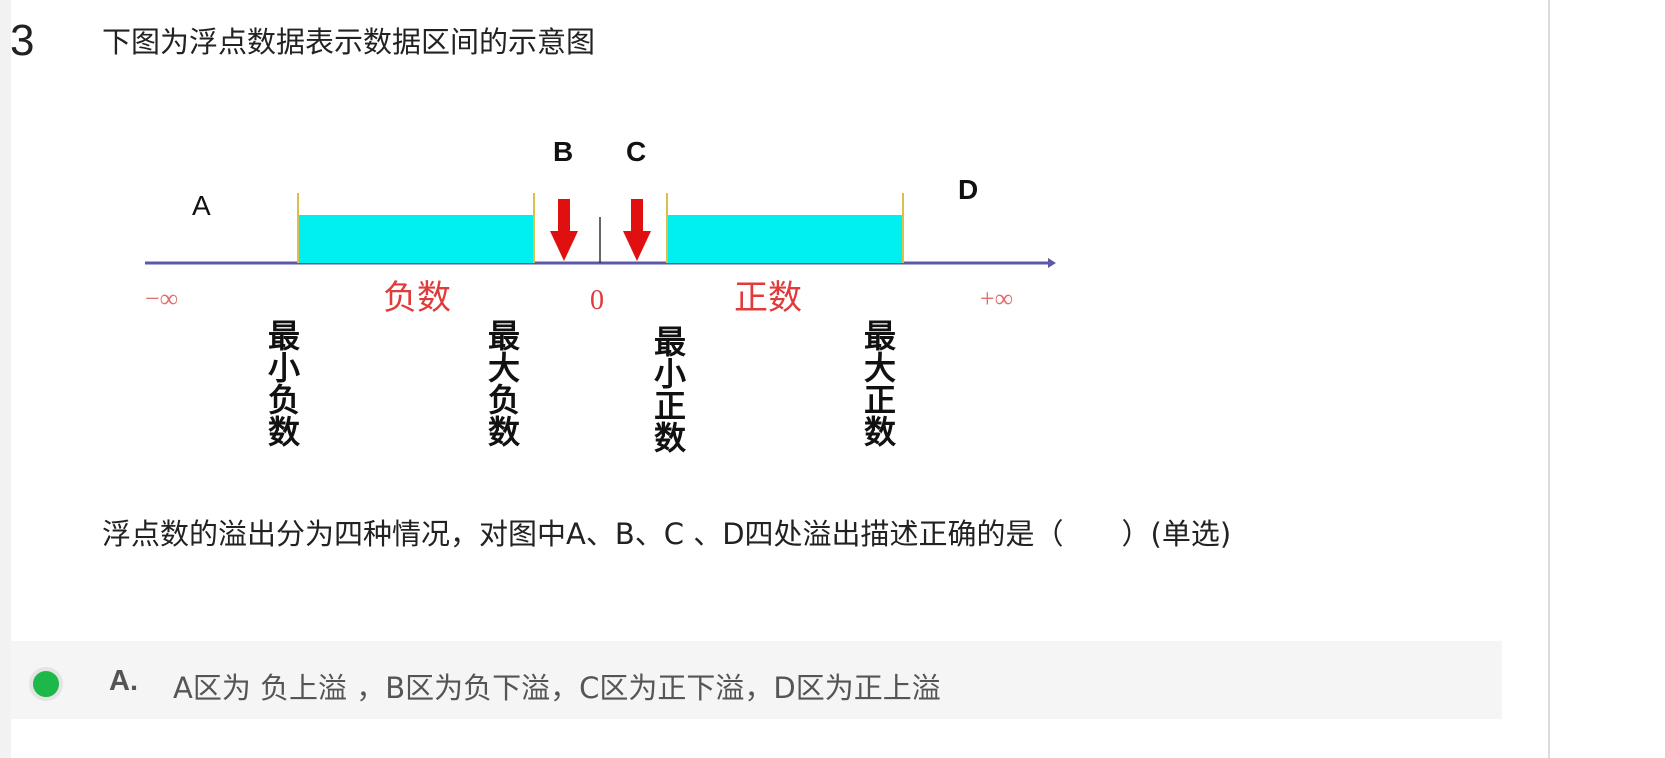  I want to click on label-d: D, so click(968, 189).